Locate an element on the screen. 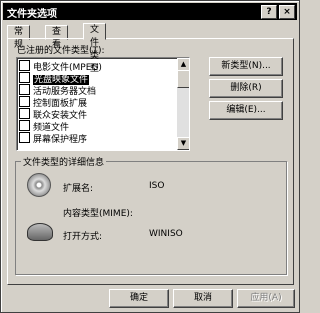  list-item: 活动服务器文档 is located at coordinates (57, 90).